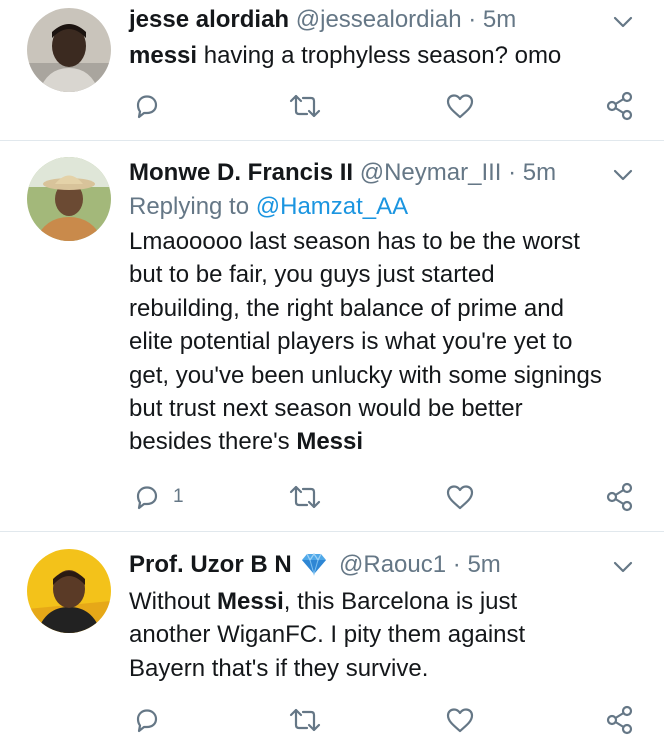  I want to click on user-handle: @Neymar_III, so click(431, 172).